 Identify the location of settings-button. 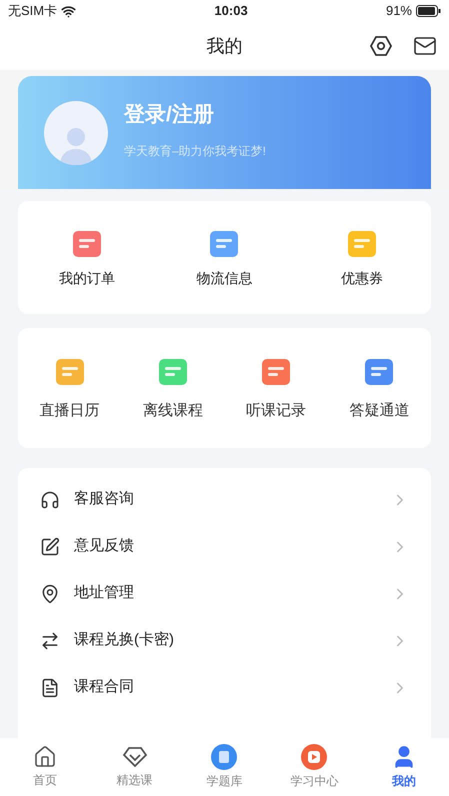
(381, 46).